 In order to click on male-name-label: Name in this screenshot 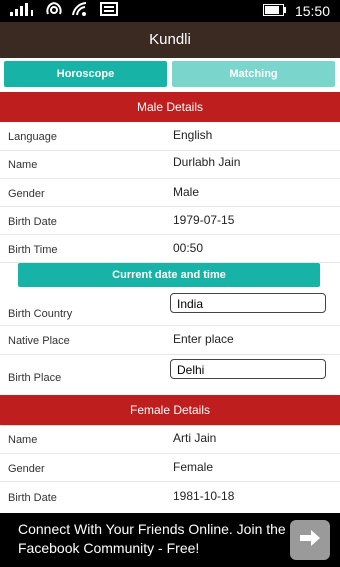, I will do `click(23, 165)`.